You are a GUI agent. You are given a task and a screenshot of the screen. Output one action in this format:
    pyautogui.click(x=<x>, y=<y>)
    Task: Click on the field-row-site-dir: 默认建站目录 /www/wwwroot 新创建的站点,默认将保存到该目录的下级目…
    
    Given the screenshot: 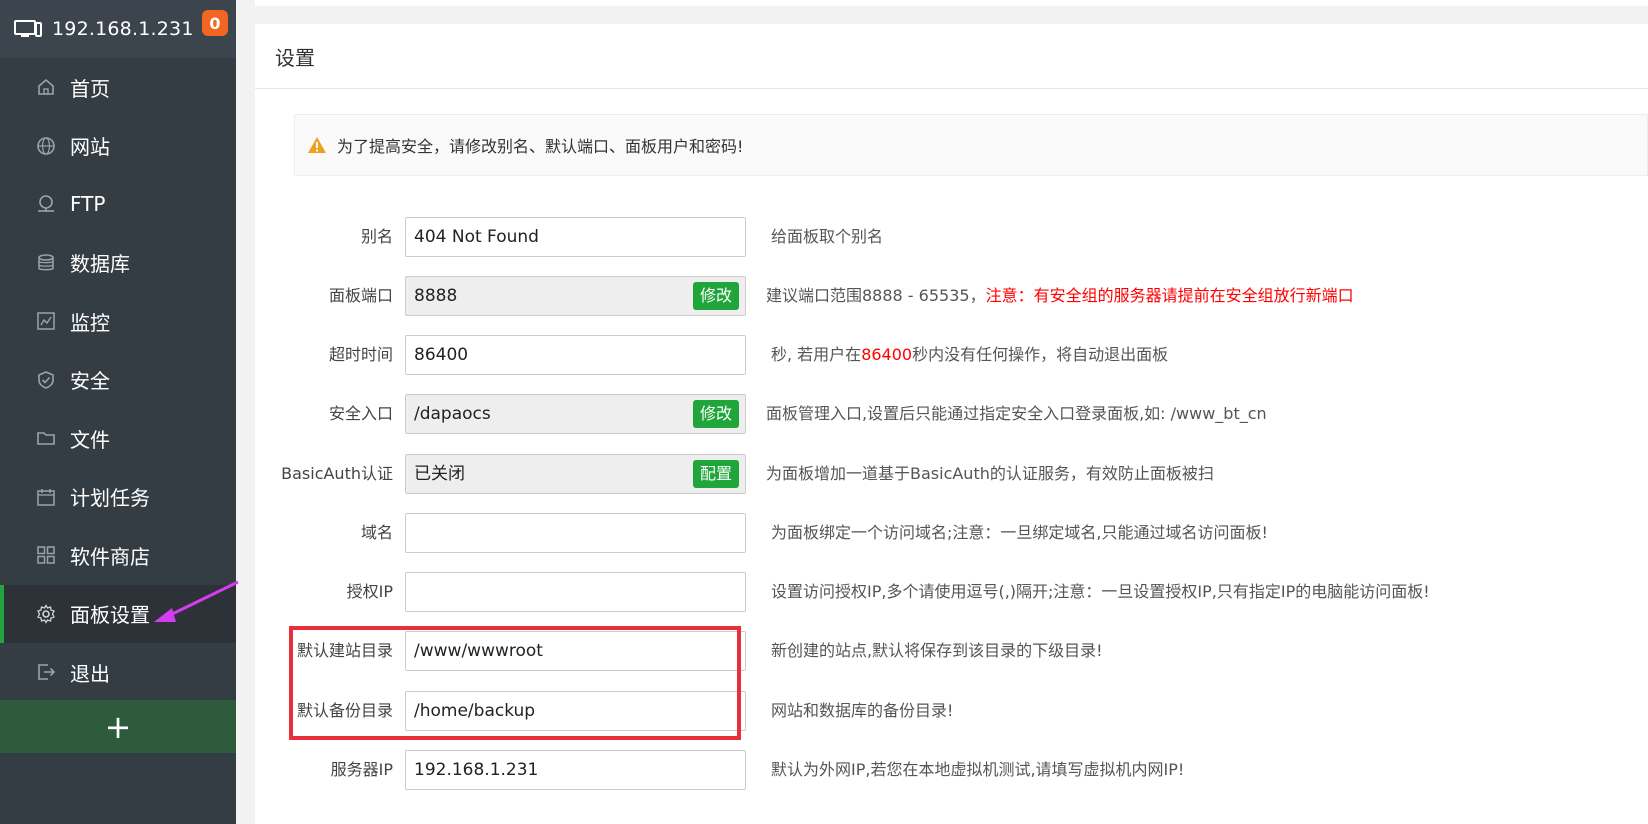 What is the action you would take?
    pyautogui.click(x=951, y=651)
    